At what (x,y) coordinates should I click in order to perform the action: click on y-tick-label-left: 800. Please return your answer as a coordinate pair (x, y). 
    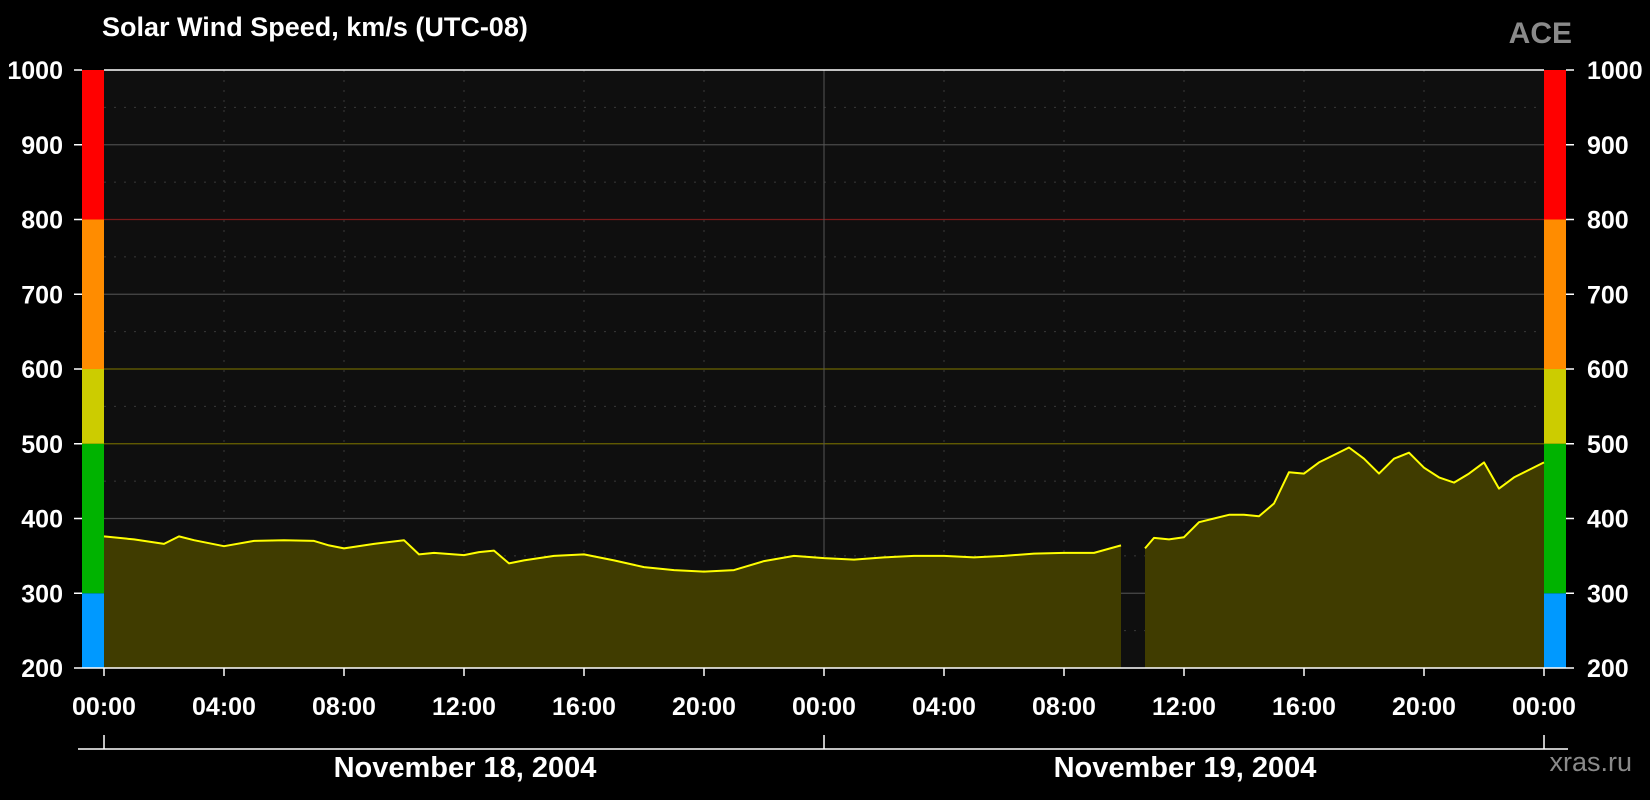
    Looking at the image, I should click on (42, 221).